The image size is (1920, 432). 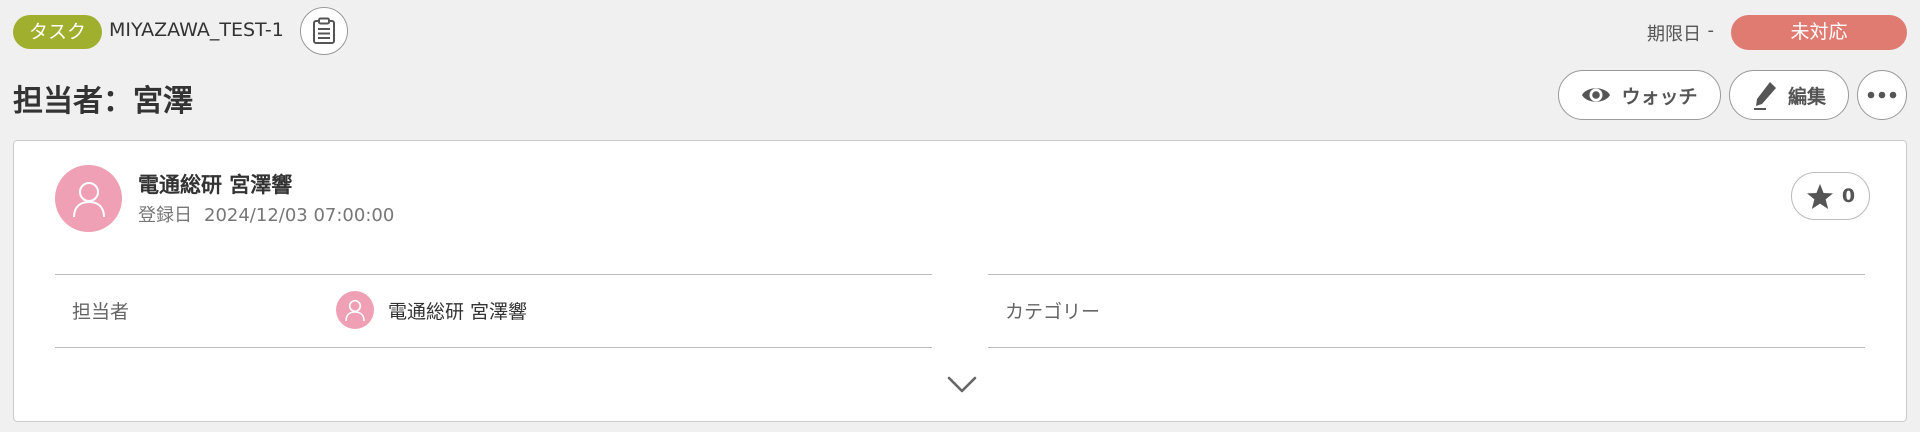 I want to click on status-badge: 未対応, so click(x=1819, y=32).